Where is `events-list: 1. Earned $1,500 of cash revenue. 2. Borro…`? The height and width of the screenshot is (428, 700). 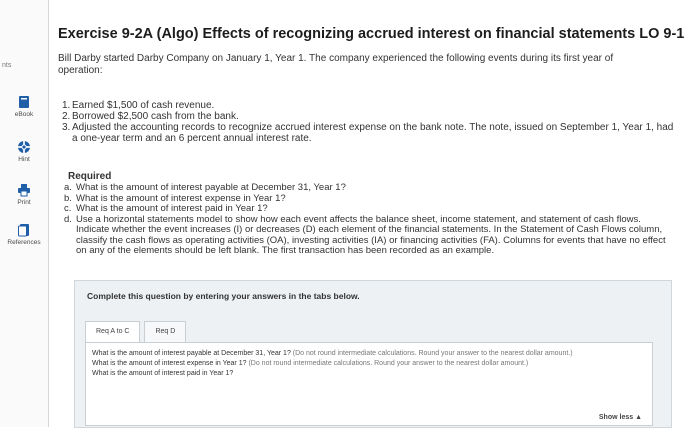
events-list: 1. Earned $1,500 of cash revenue. 2. Borro… is located at coordinates (369, 122).